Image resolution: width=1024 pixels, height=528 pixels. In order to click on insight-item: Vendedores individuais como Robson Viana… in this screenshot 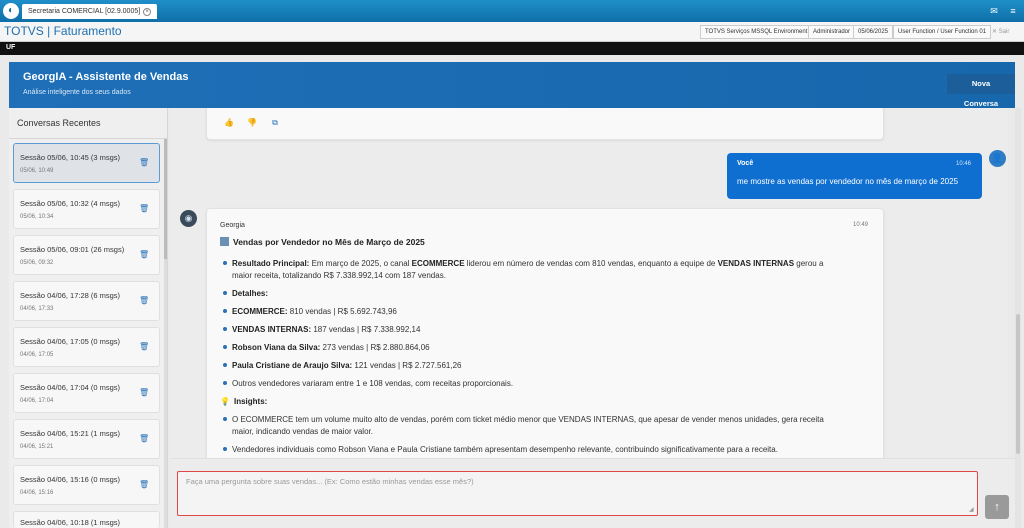, I will do `click(500, 449)`.